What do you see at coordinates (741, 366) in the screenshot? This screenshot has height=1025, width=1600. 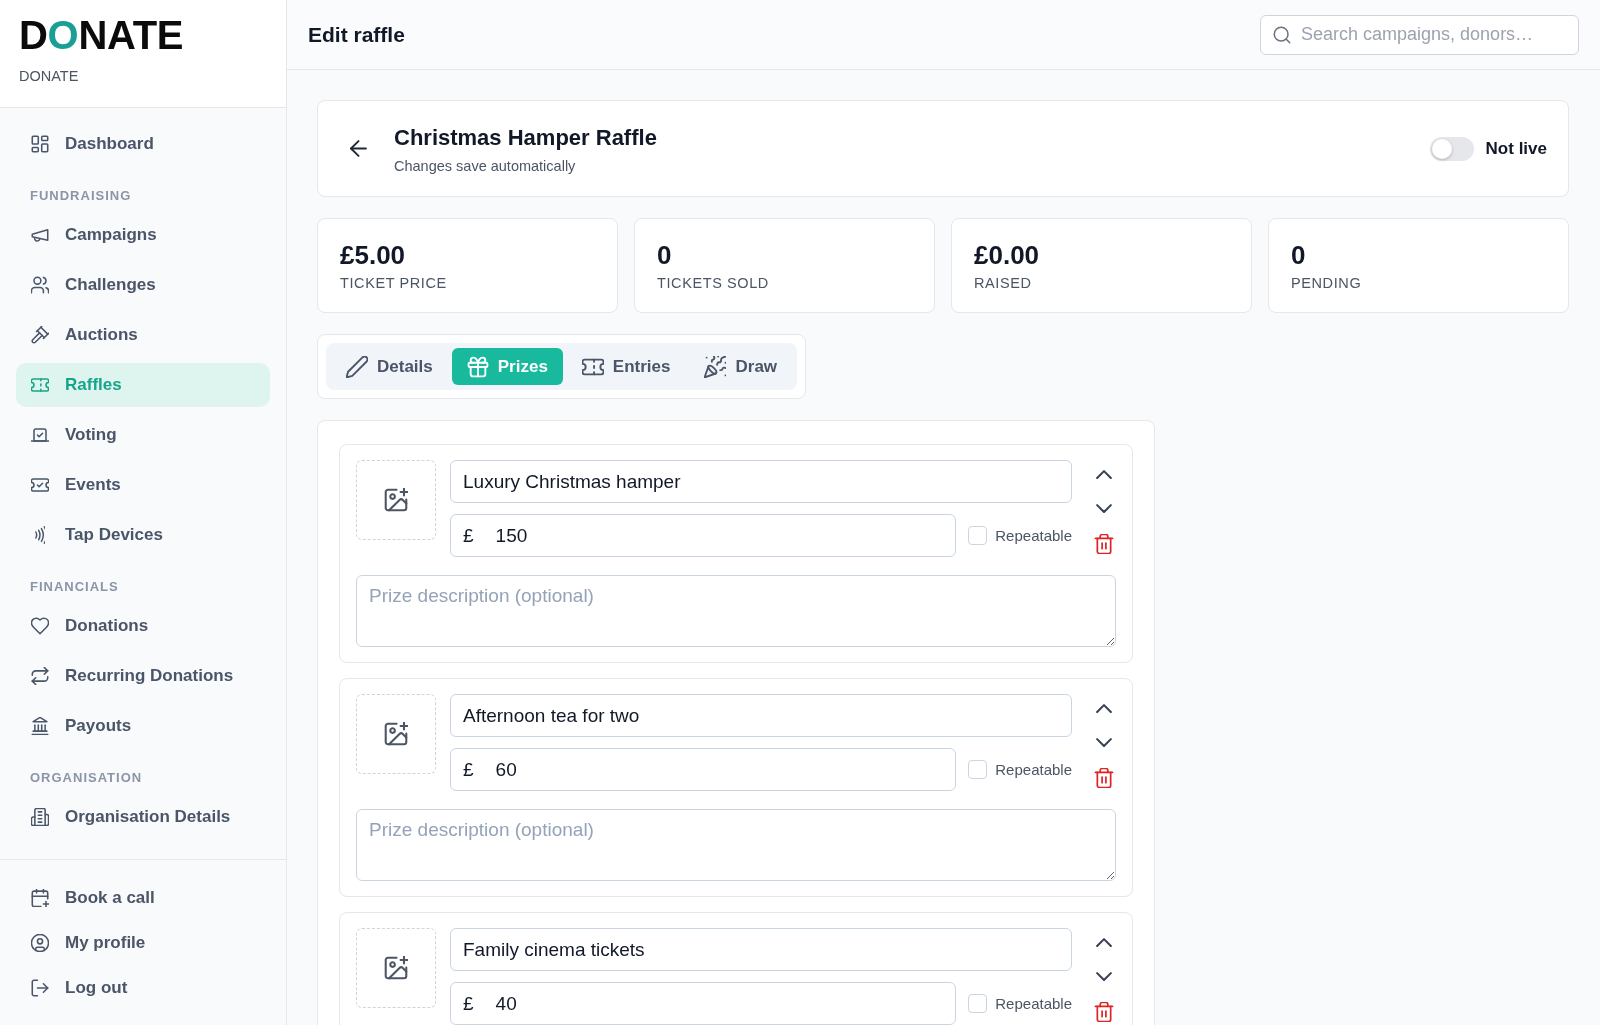 I see `tab: Draw` at bounding box center [741, 366].